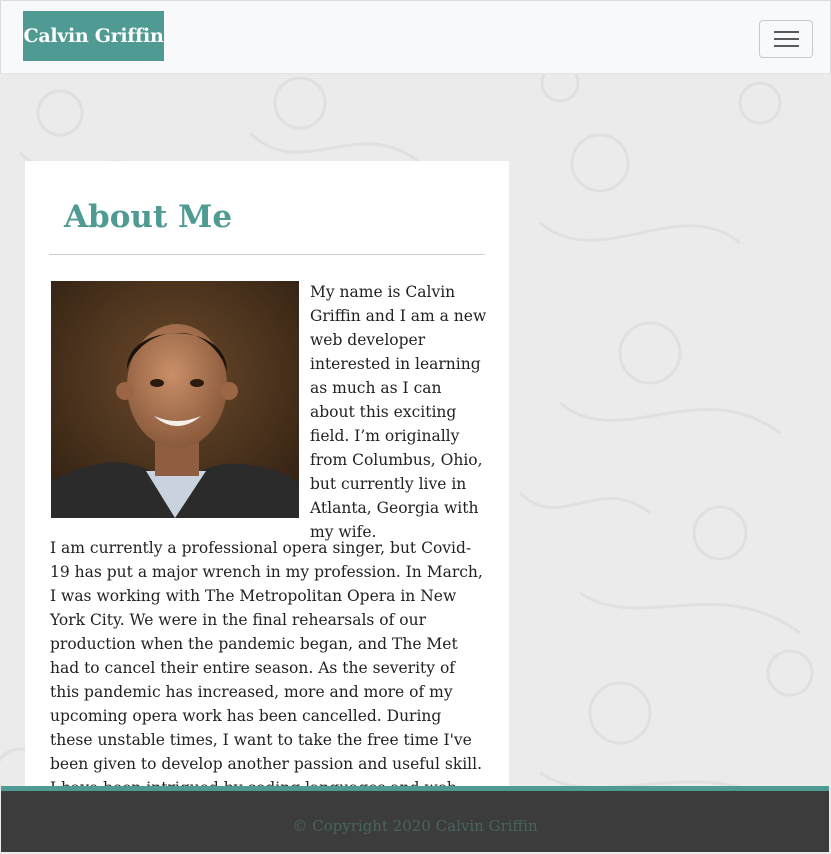 The width and height of the screenshot is (831, 854). I want to click on copyright-text: © Copyright 2020 Calvin Griffin, so click(415, 826).